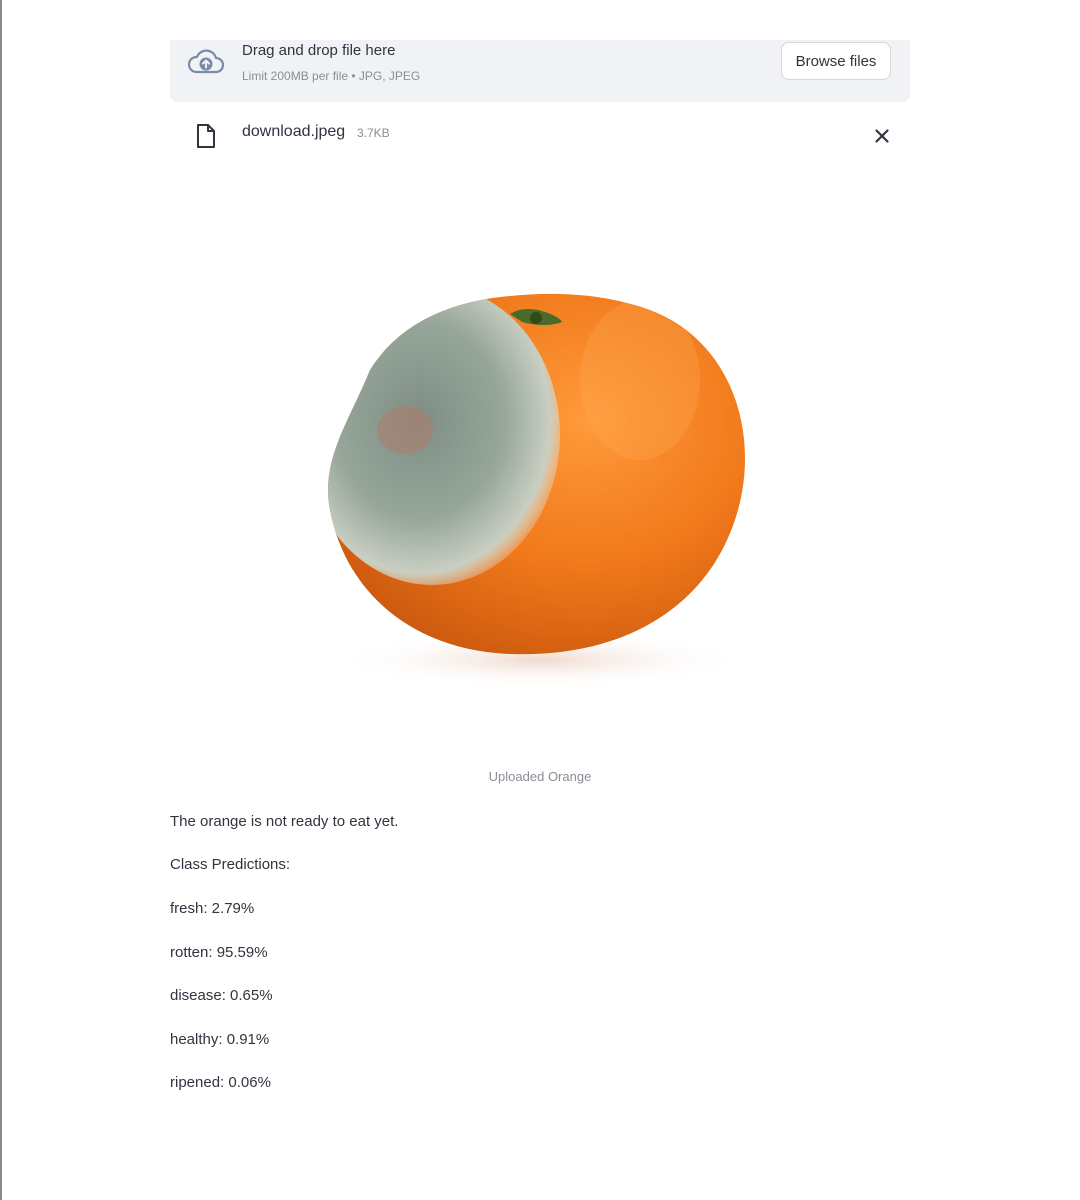 The height and width of the screenshot is (1200, 1080). I want to click on close-icon, so click(882, 136).